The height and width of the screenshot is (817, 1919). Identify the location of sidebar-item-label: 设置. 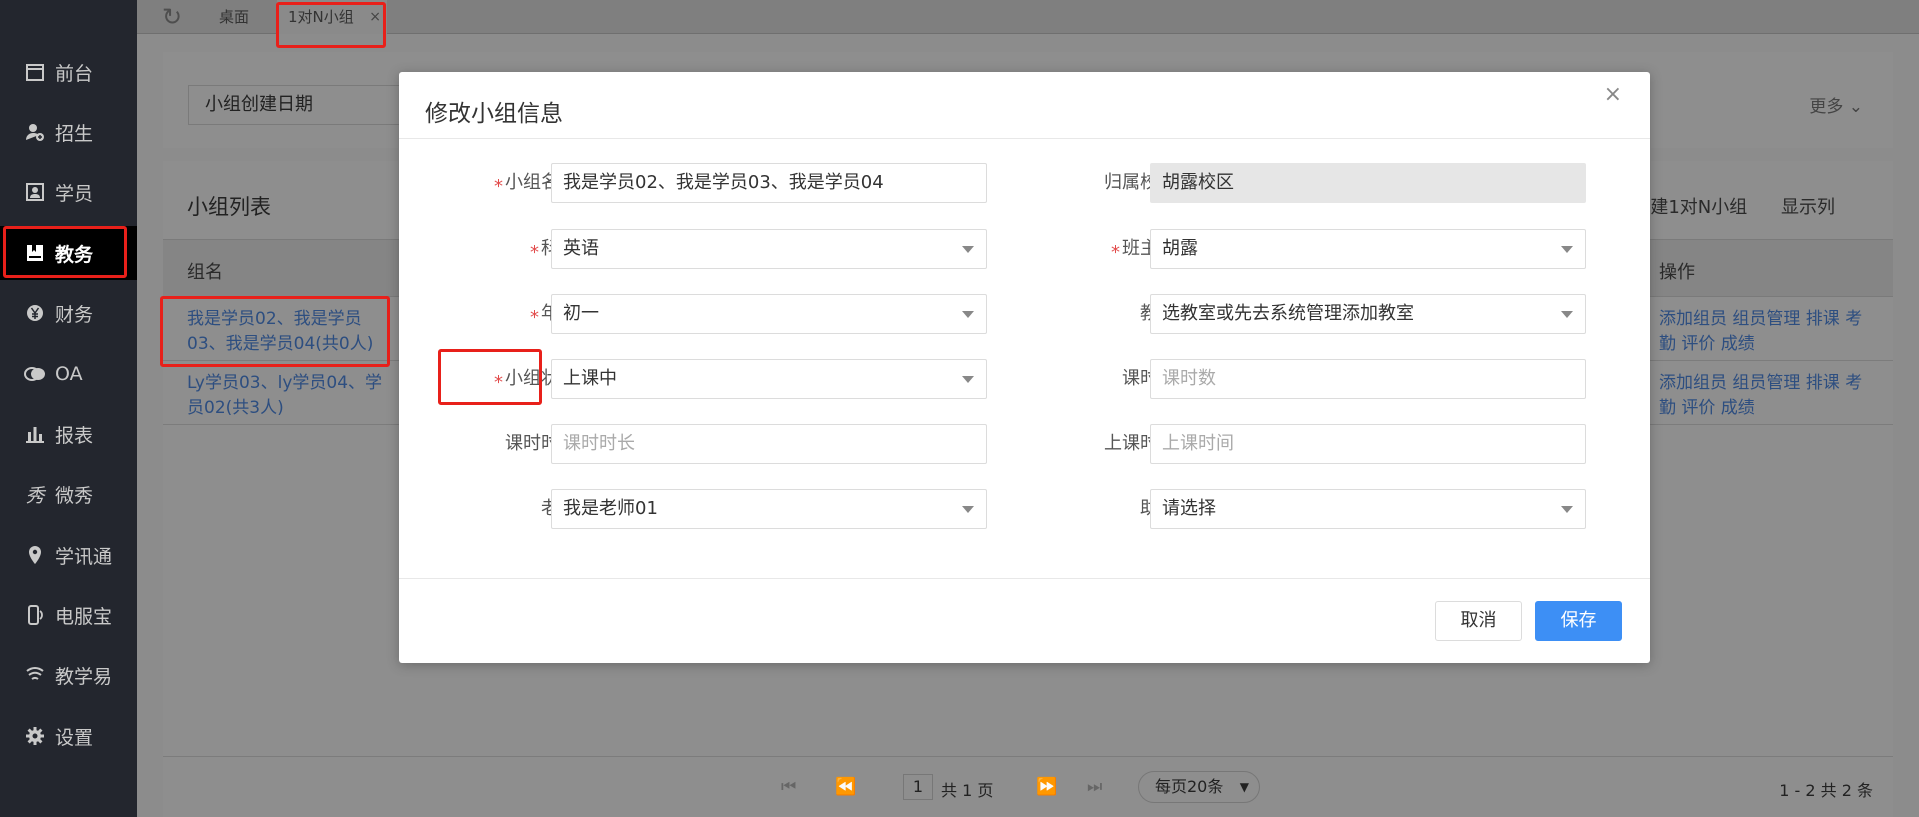
(74, 737).